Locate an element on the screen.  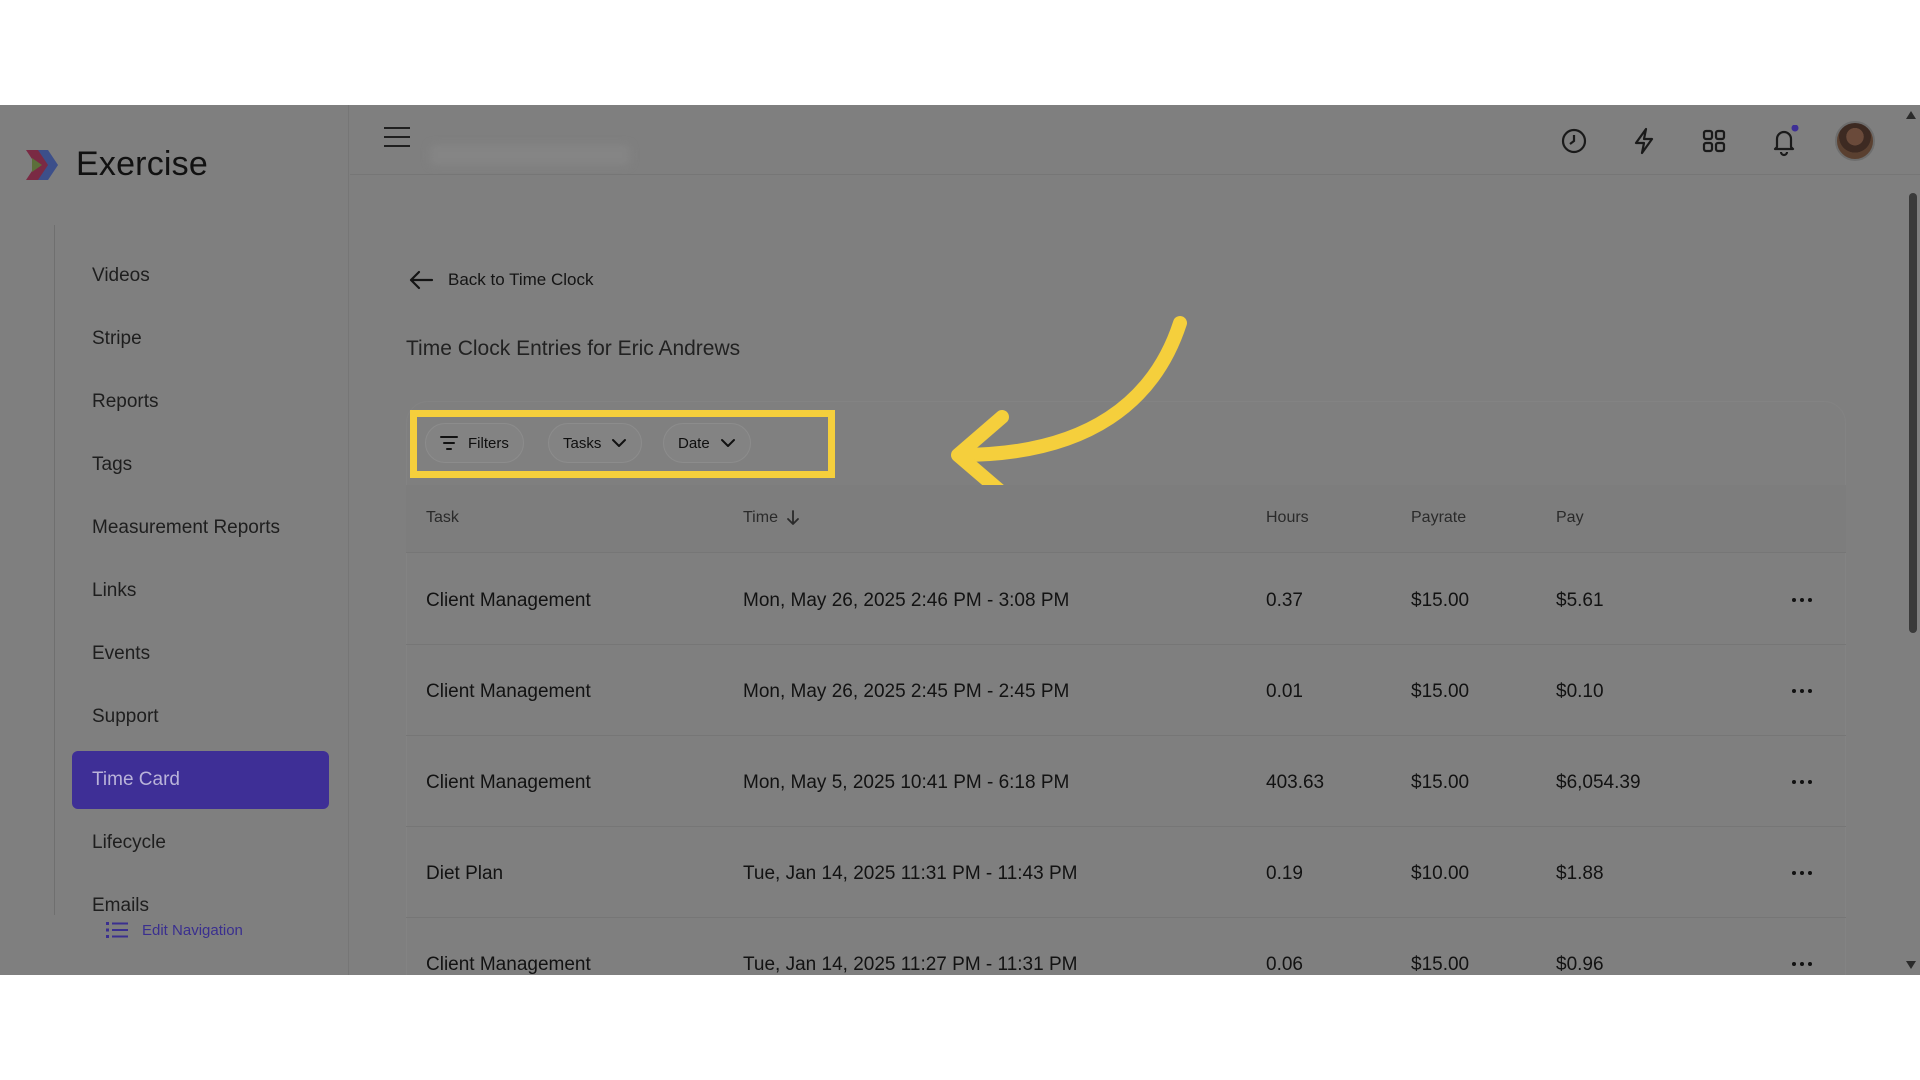
page-title: Time Clock Entries for Eric Andrews is located at coordinates (573, 348).